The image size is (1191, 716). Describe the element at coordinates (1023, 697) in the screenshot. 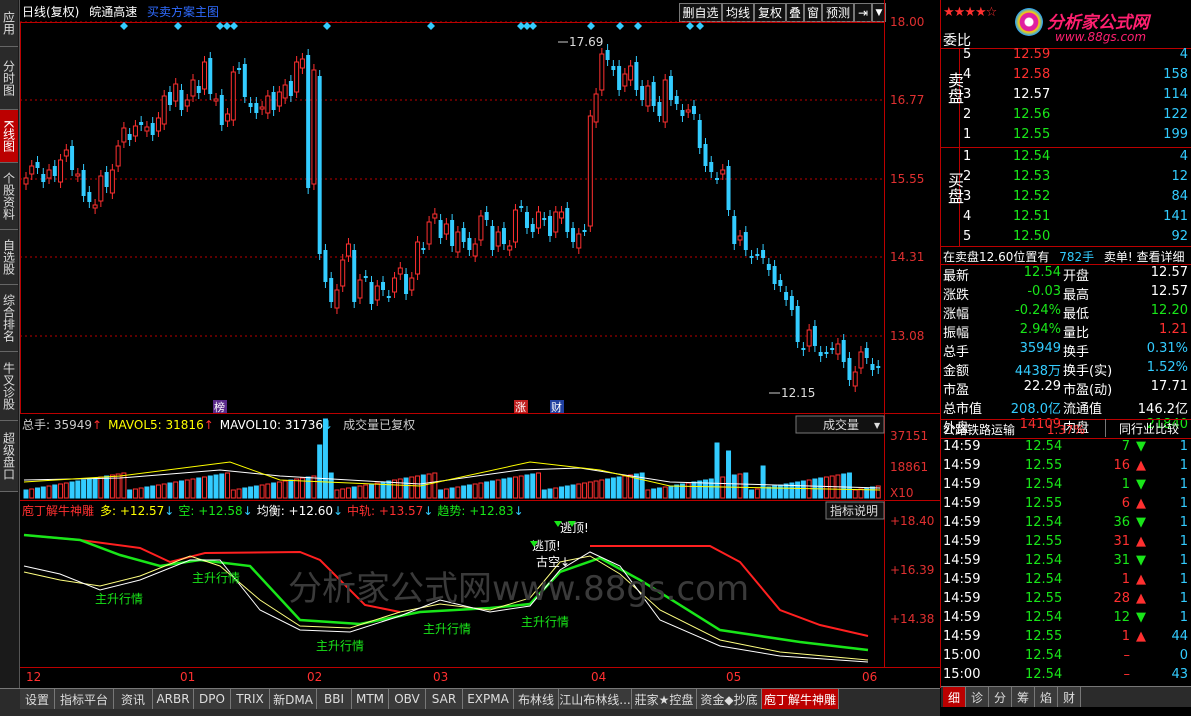

I see `quote-tab: 筹` at that location.